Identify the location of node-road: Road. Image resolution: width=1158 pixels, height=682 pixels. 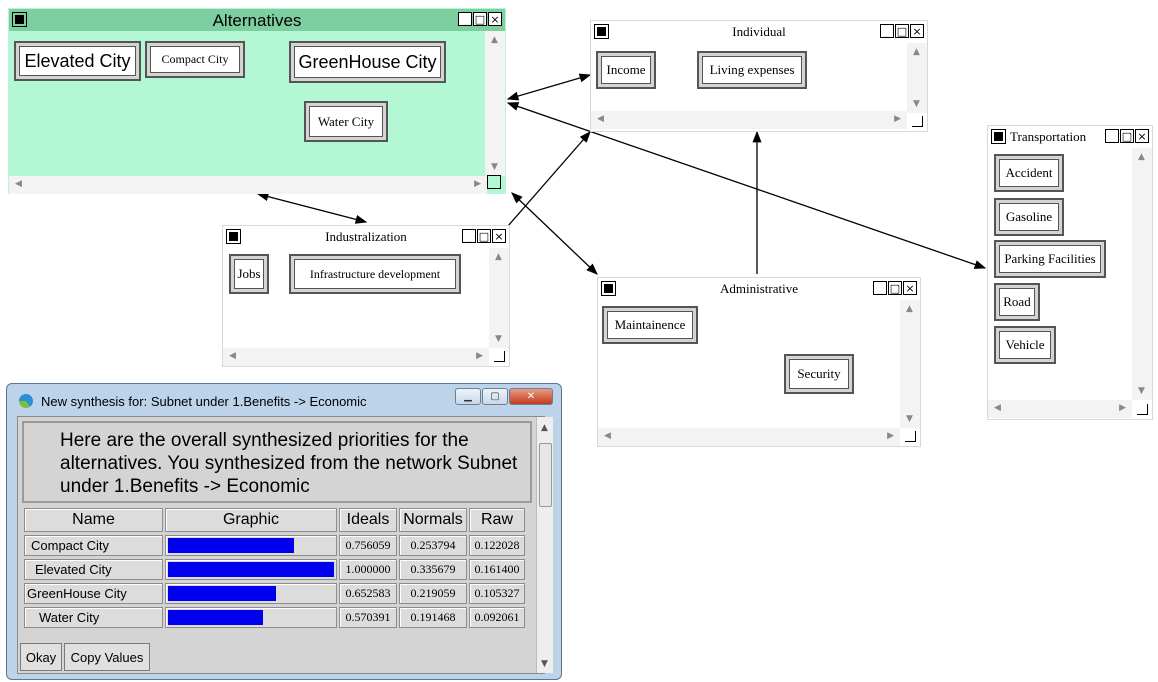
(1017, 302).